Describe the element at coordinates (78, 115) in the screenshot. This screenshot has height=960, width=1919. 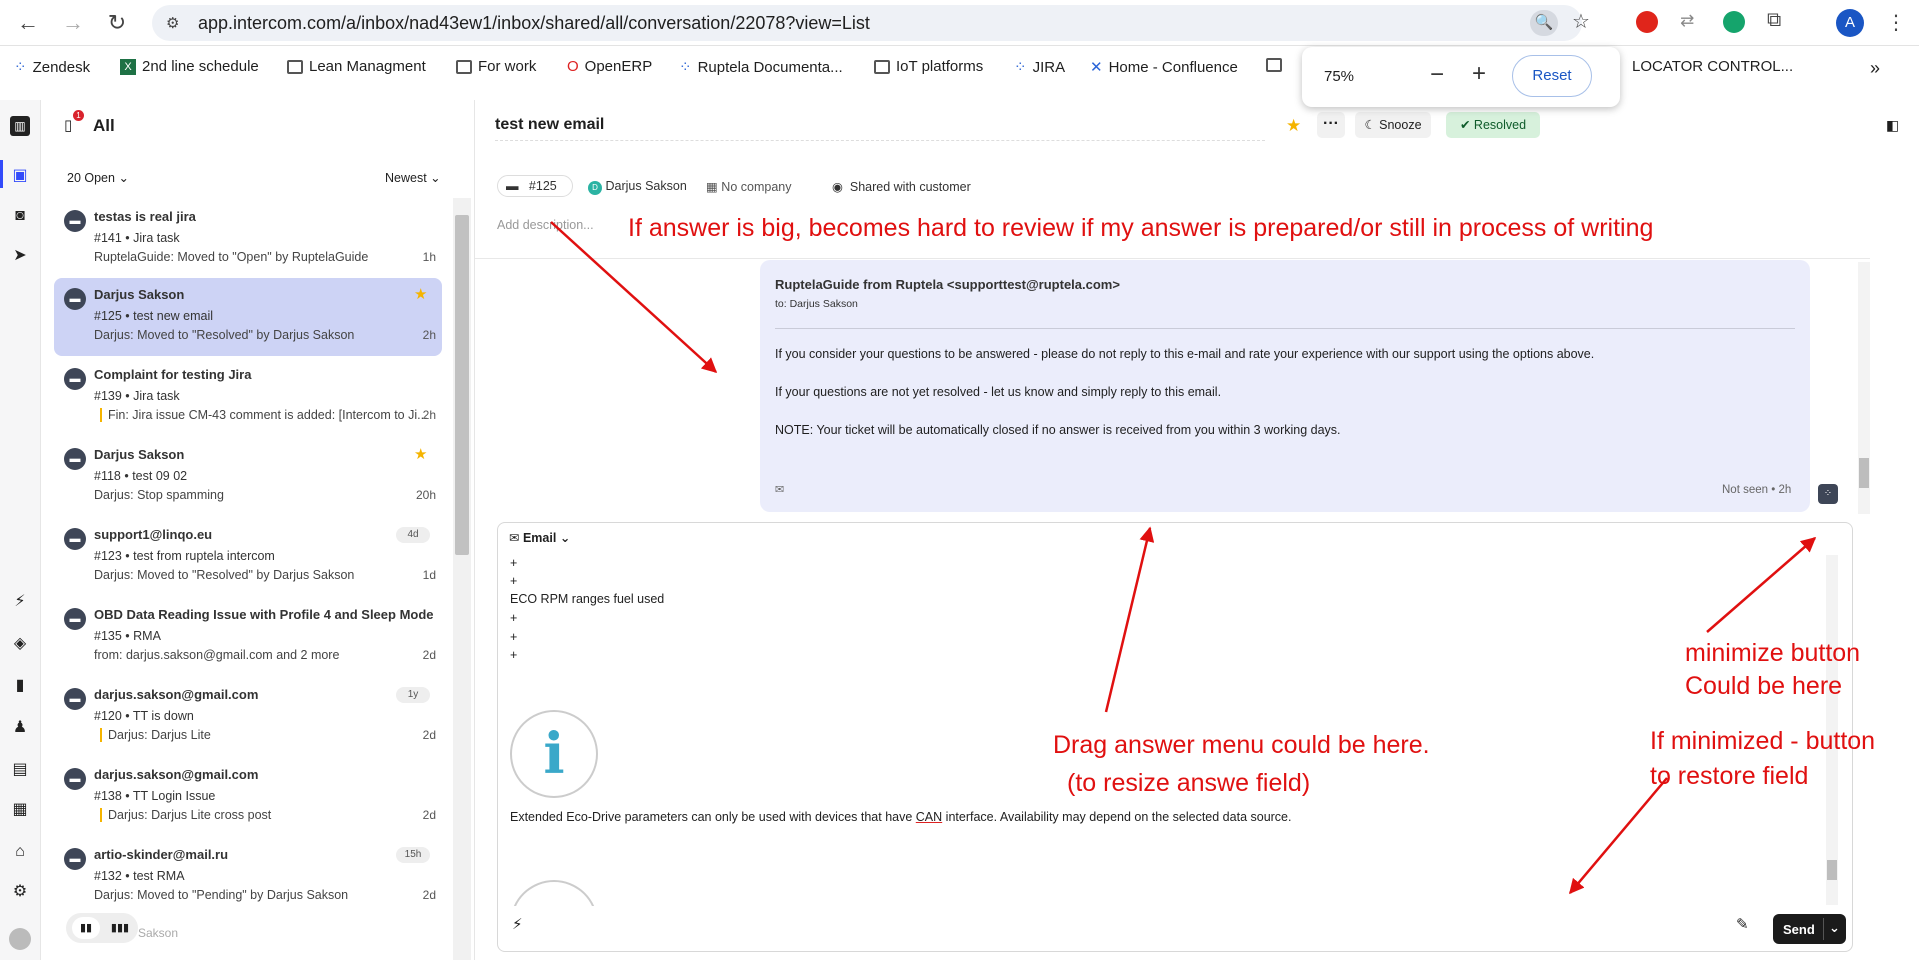
I see `notification-badge: 1` at that location.